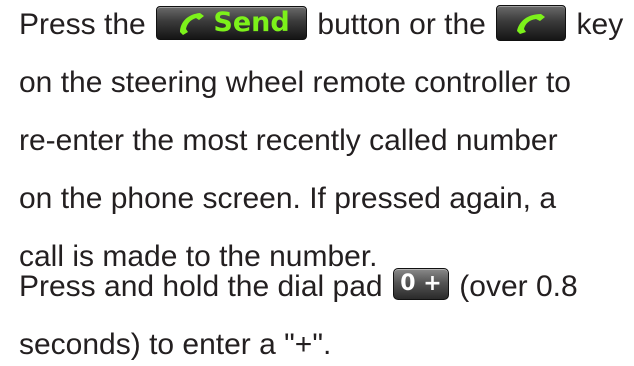  I want to click on send-button-label: Send, so click(251, 23).